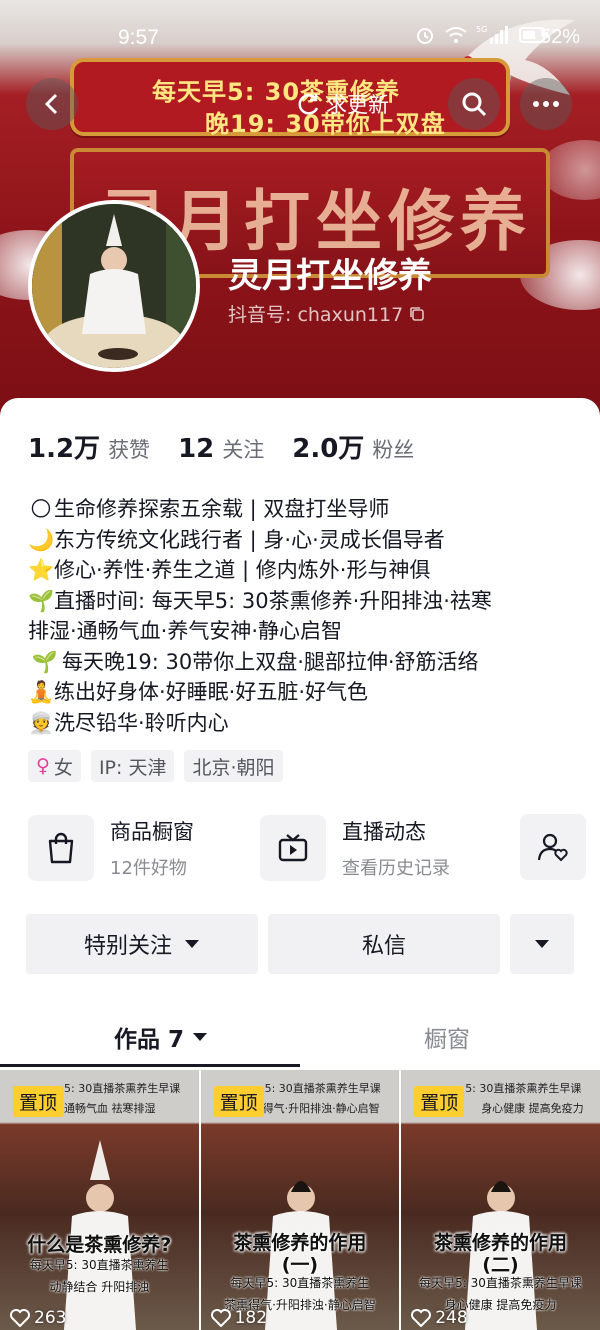 The height and width of the screenshot is (1330, 600). I want to click on video-subtitle: 动静结合 升阳排浊, so click(99, 1287).